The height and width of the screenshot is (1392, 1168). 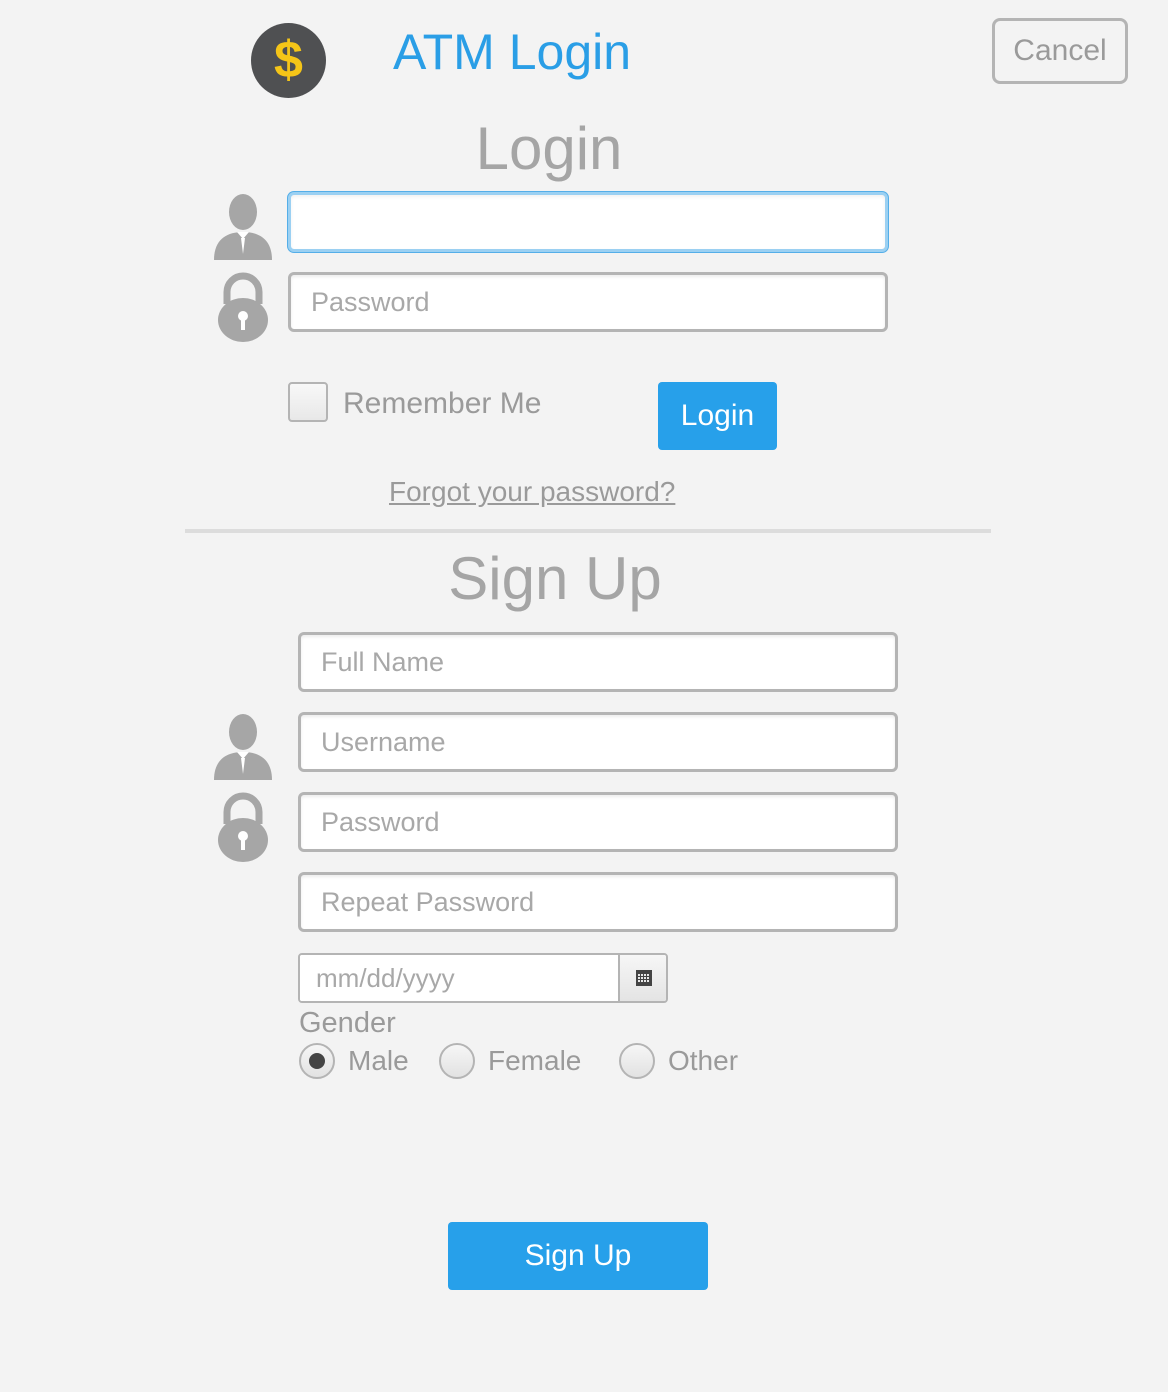 What do you see at coordinates (703, 1060) in the screenshot?
I see `gender-option-label: Other` at bounding box center [703, 1060].